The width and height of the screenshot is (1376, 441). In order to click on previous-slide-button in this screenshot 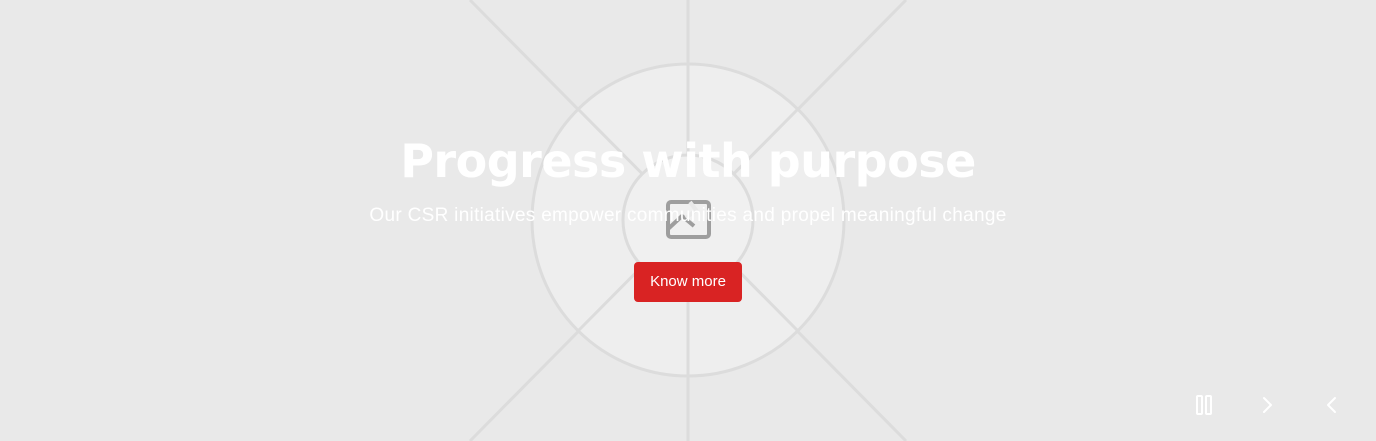, I will do `click(1332, 405)`.